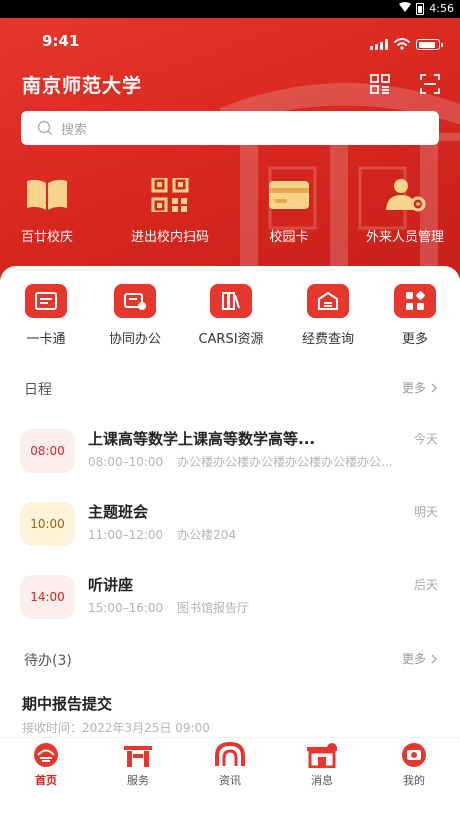 The height and width of the screenshot is (817, 460). What do you see at coordinates (414, 315) in the screenshot?
I see `service-more: 更多` at bounding box center [414, 315].